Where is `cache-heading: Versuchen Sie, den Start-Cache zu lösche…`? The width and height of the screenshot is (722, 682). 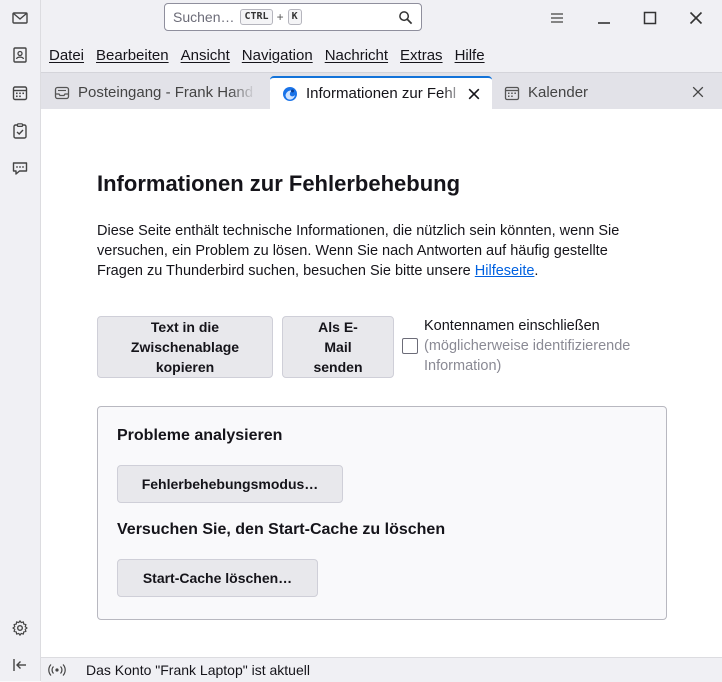
cache-heading: Versuchen Sie, den Start-Cache zu lösche… is located at coordinates (281, 529).